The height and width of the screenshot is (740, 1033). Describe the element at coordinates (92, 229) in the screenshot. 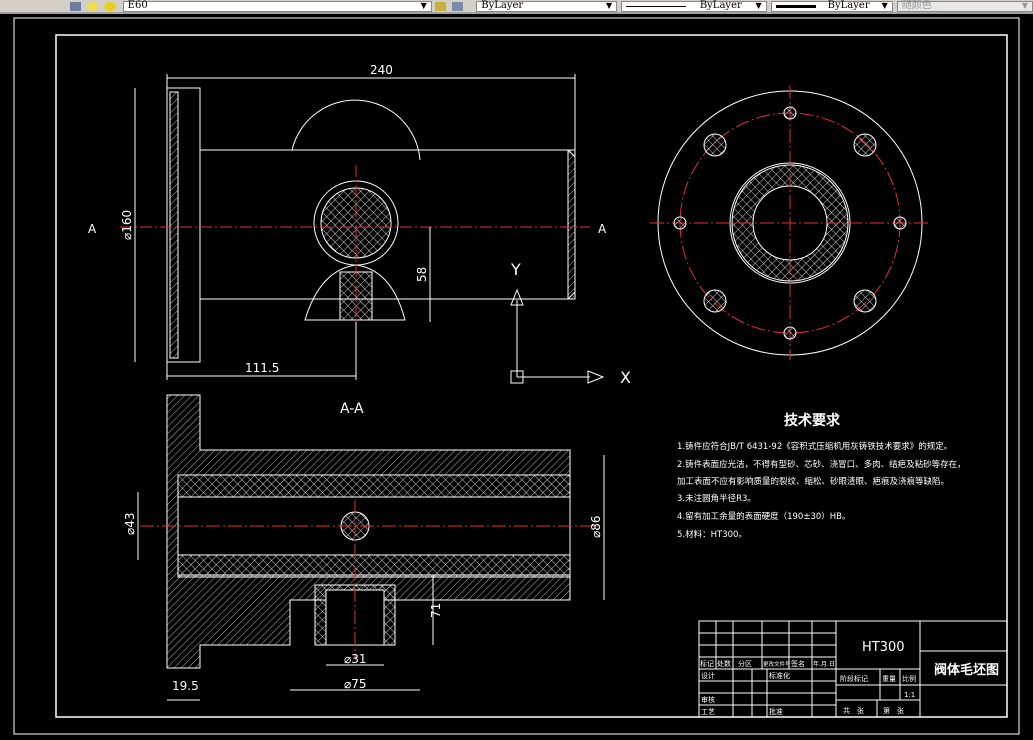

I see `section-mark-left: A` at that location.